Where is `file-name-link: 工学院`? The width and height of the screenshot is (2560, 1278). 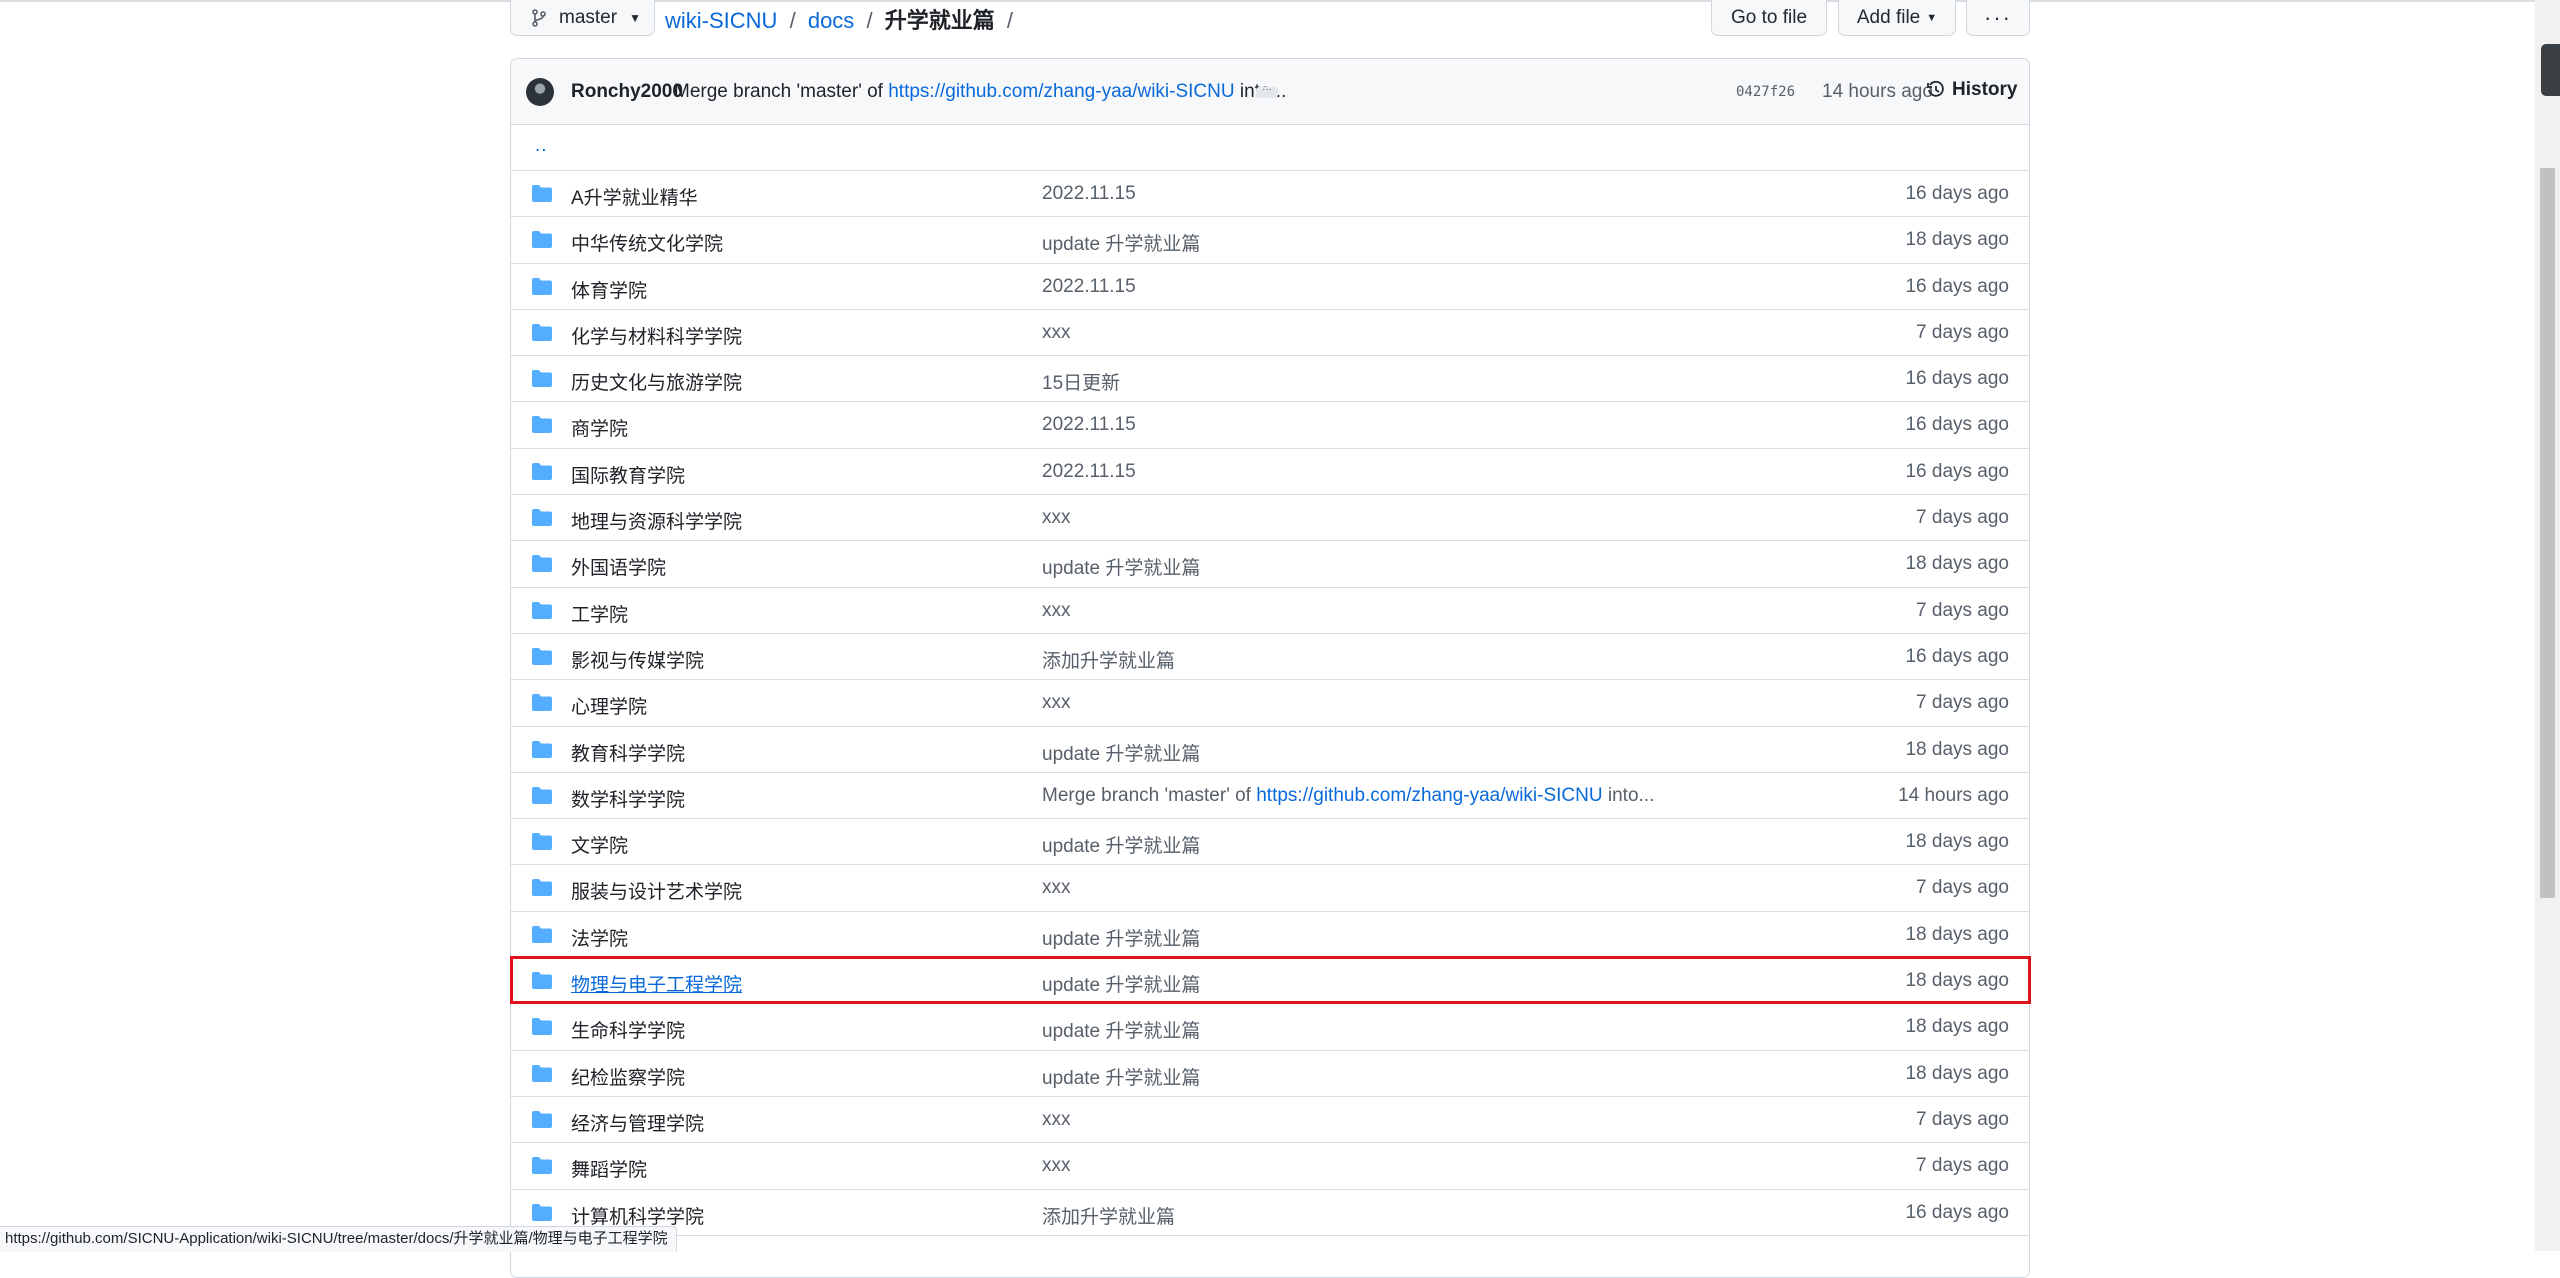
file-name-link: 工学院 is located at coordinates (599, 613).